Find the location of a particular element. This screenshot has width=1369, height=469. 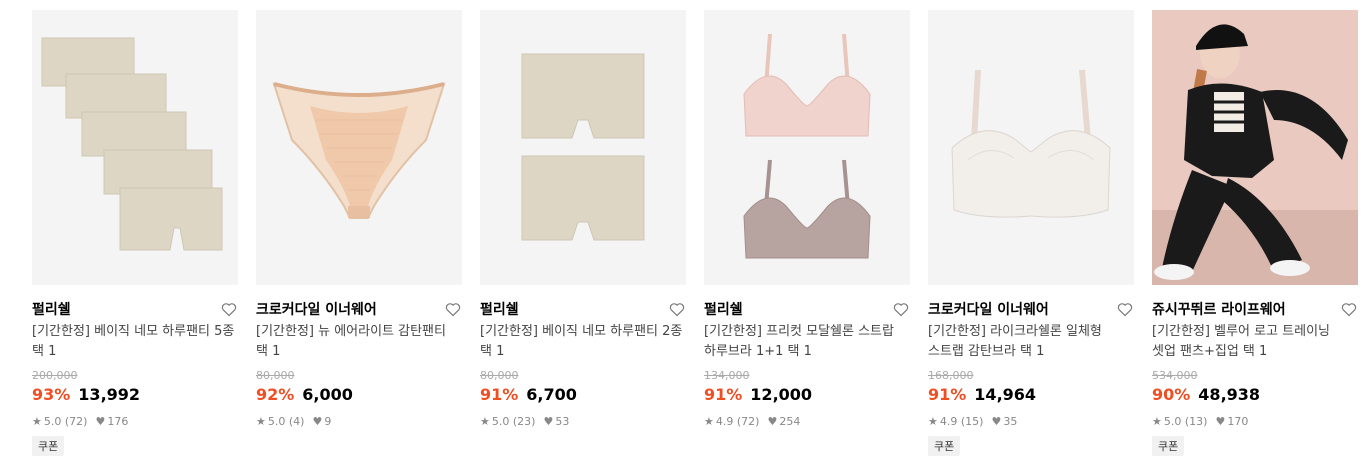

rating: 5.0 (4) is located at coordinates (286, 421).